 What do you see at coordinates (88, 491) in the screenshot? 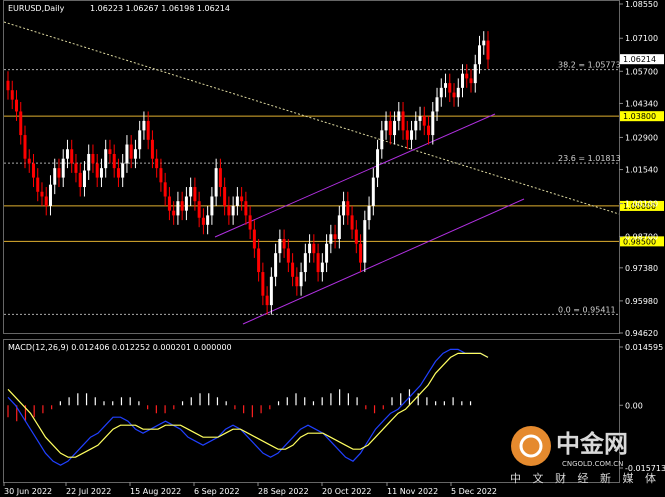
I see `time-tick-label: 22 Jul 2022` at bounding box center [88, 491].